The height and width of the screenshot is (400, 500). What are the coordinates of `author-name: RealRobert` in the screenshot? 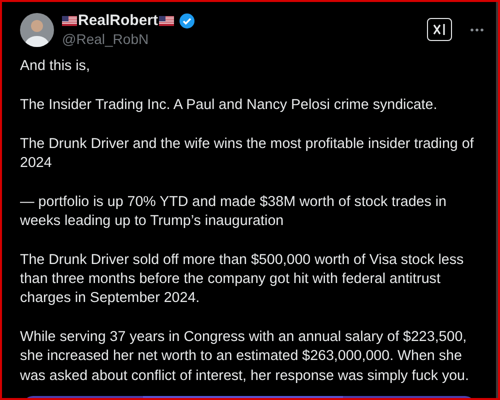 It's located at (118, 20).